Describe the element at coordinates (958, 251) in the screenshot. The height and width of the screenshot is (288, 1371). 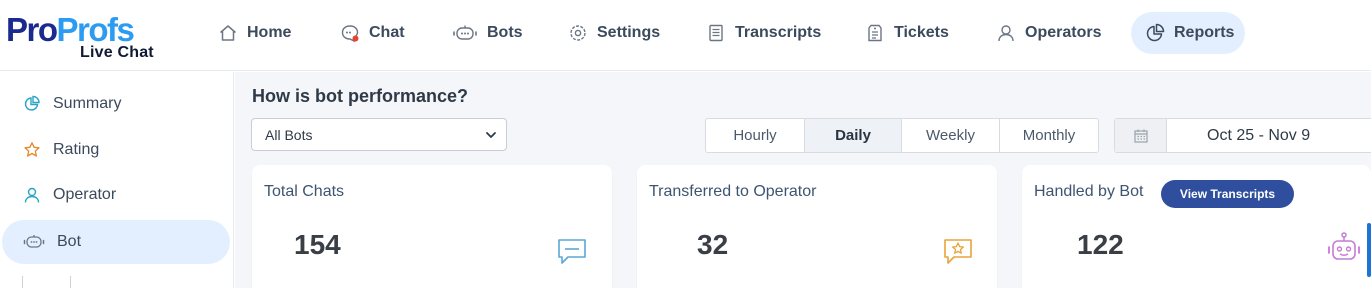
I see `star-message-icon` at that location.